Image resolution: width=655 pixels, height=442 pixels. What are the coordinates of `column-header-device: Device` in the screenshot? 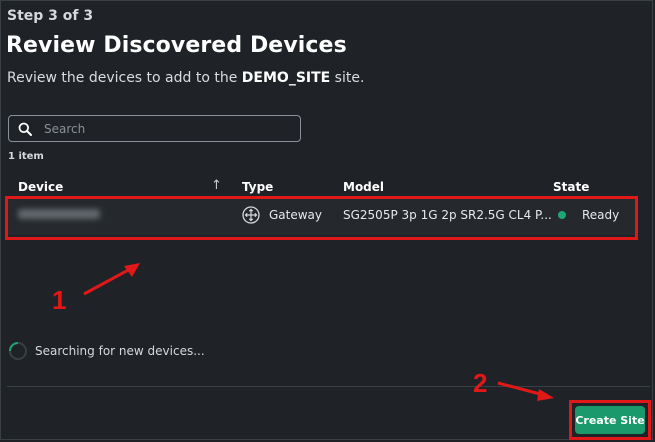 It's located at (40, 187).